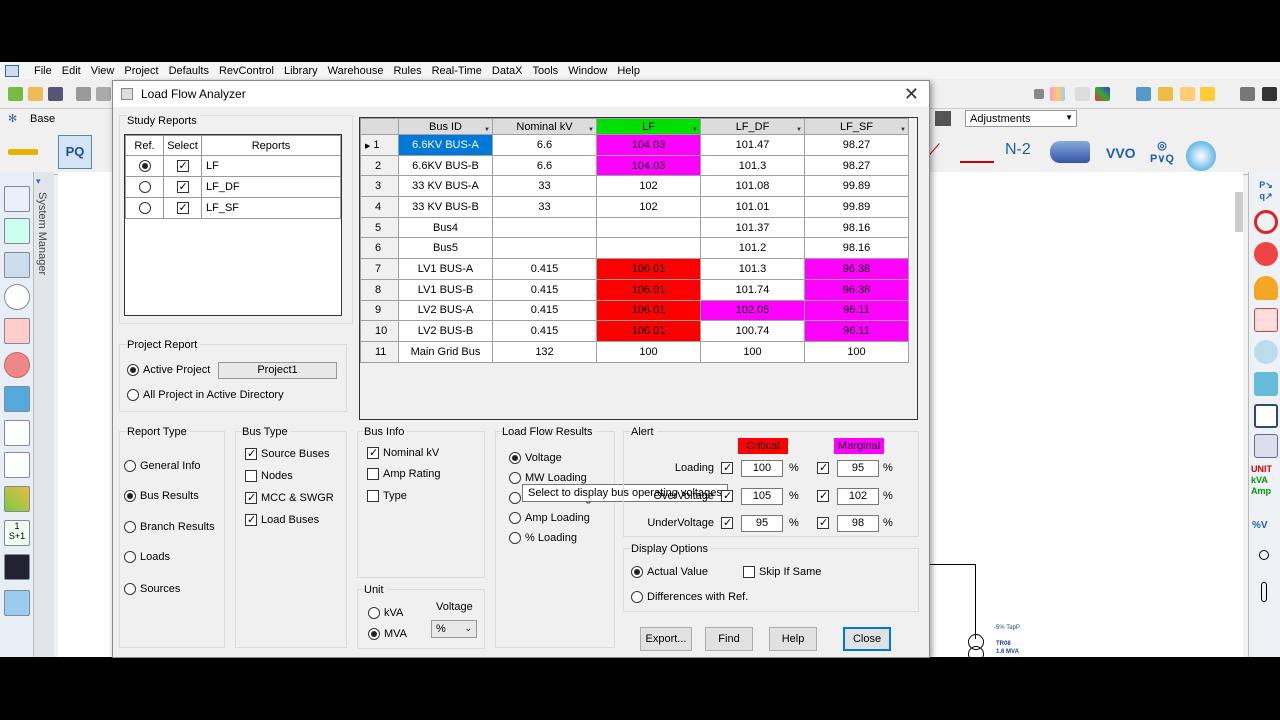 This screenshot has height=720, width=1280. I want to click on grid-row: 11 Main Grid Bus 132 100 100 100, so click(634, 351).